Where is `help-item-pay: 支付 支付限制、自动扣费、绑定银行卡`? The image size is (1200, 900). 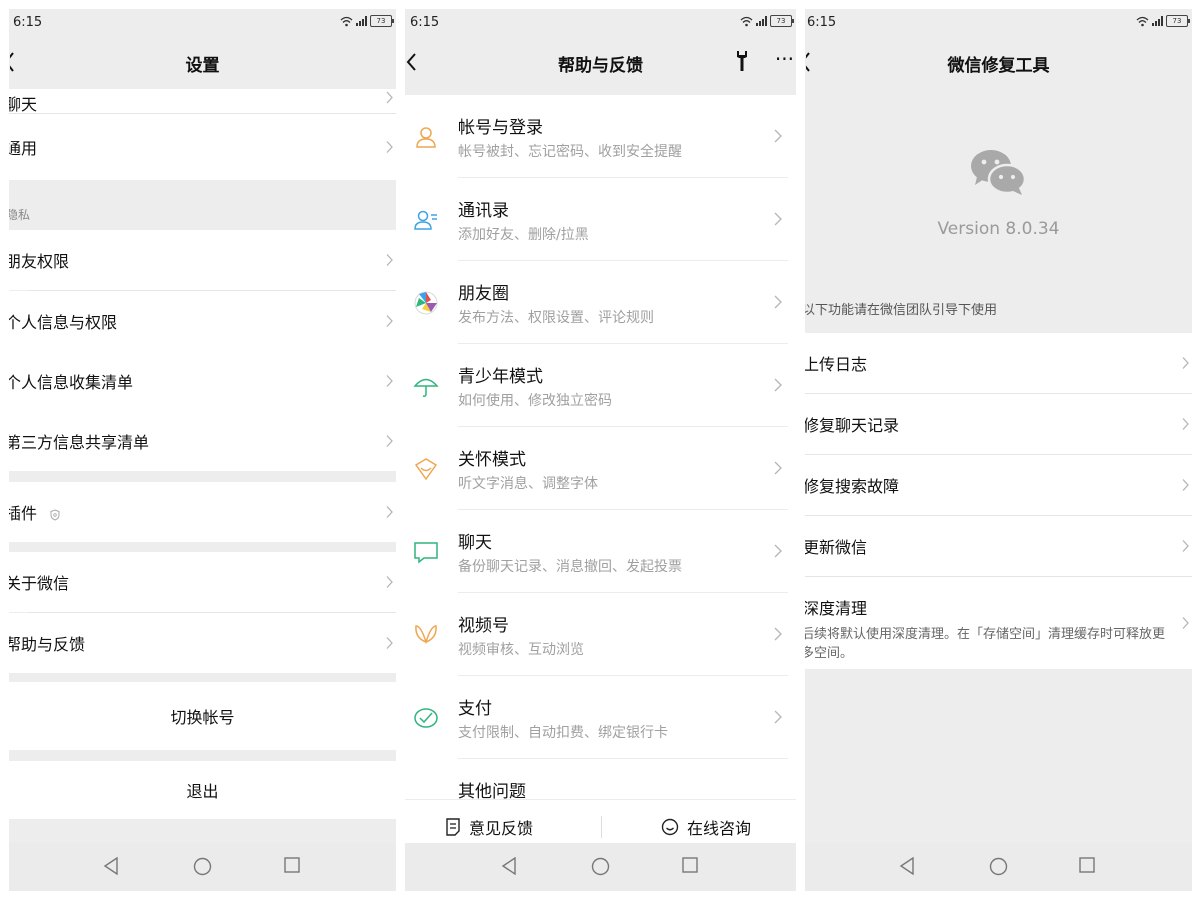 help-item-pay: 支付 支付限制、自动扣费、绑定银行卡 is located at coordinates (600, 717).